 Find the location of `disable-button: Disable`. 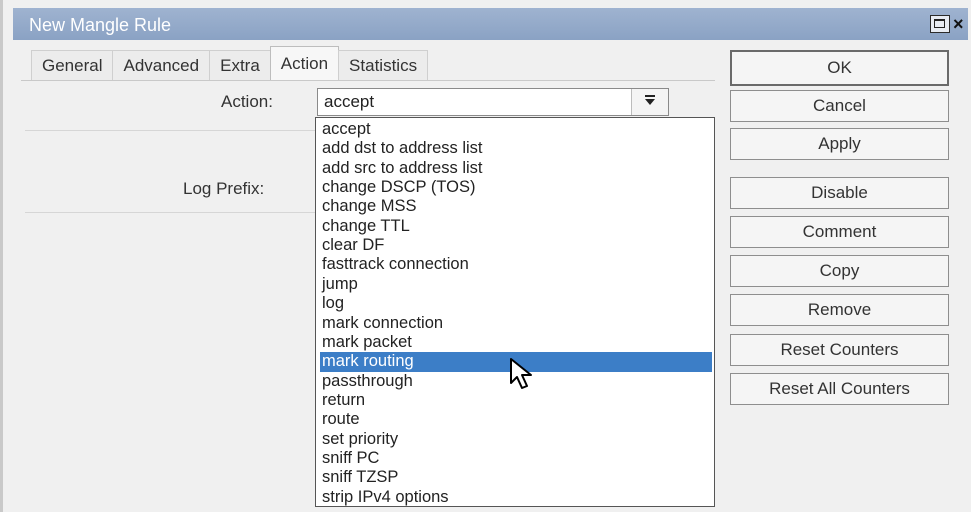

disable-button: Disable is located at coordinates (839, 193).